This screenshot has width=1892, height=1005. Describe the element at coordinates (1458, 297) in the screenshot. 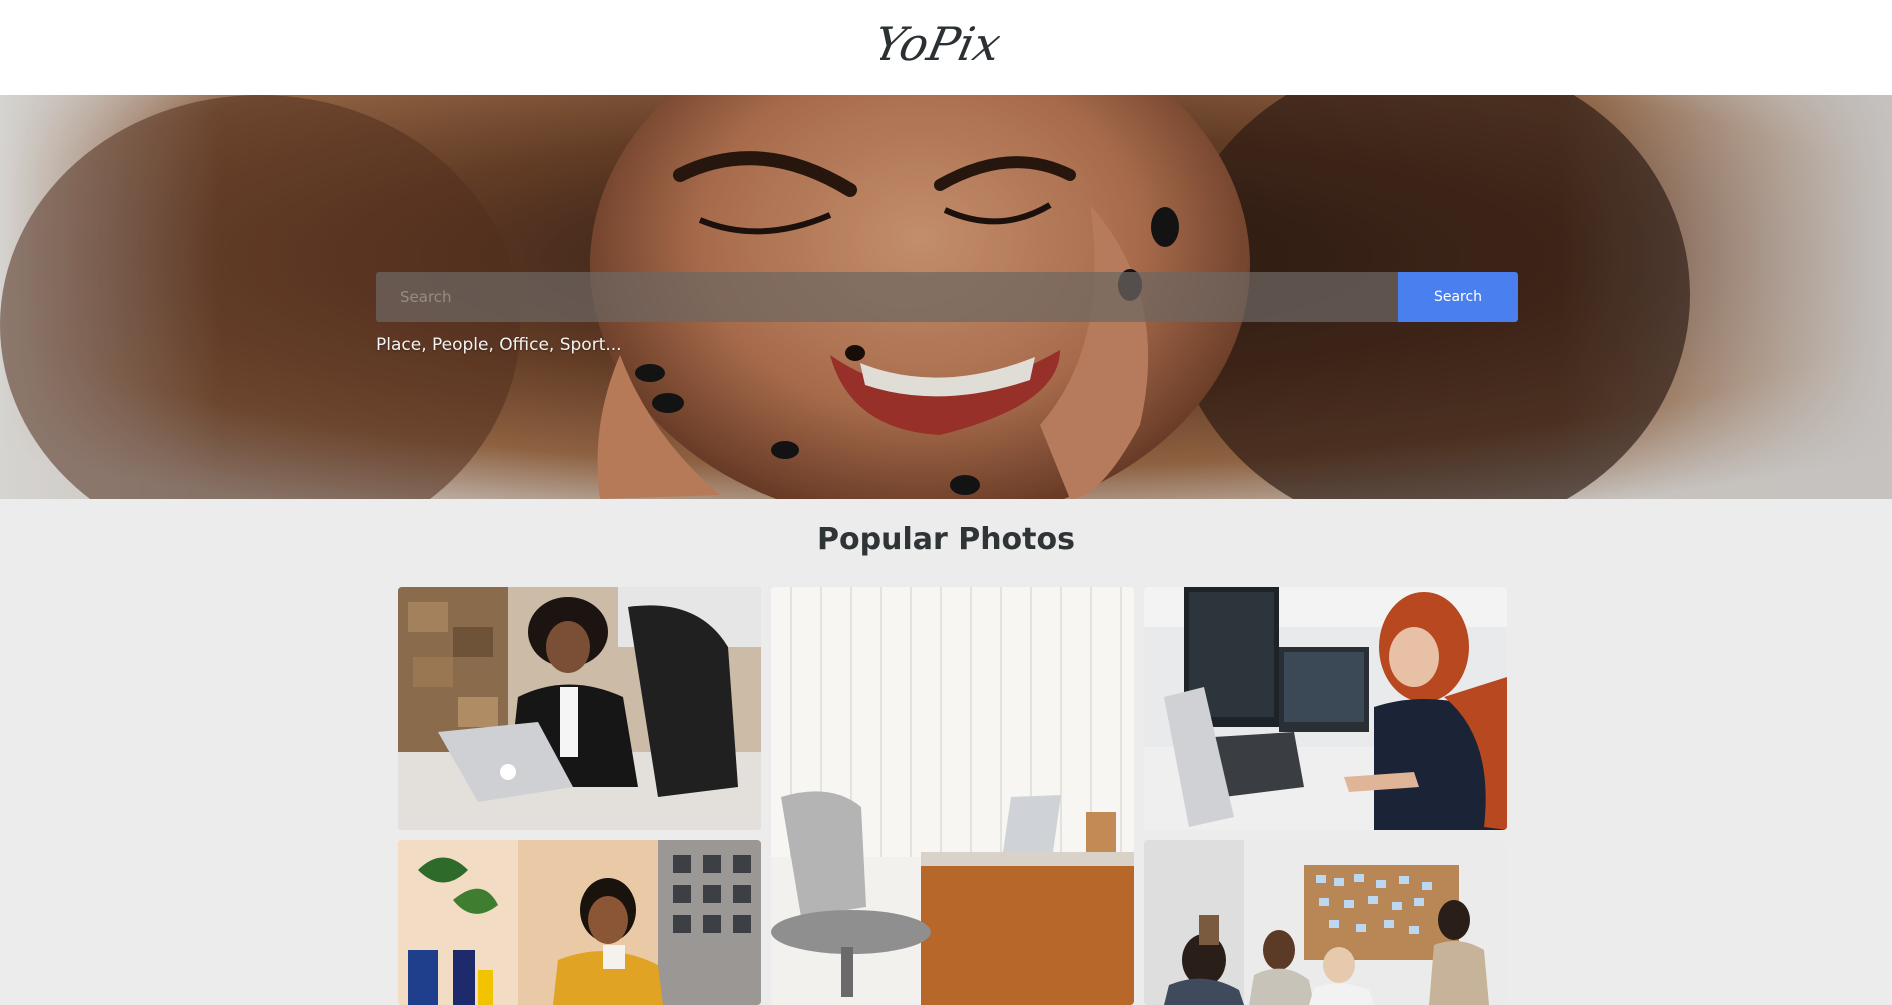

I see `search-button: Search` at that location.